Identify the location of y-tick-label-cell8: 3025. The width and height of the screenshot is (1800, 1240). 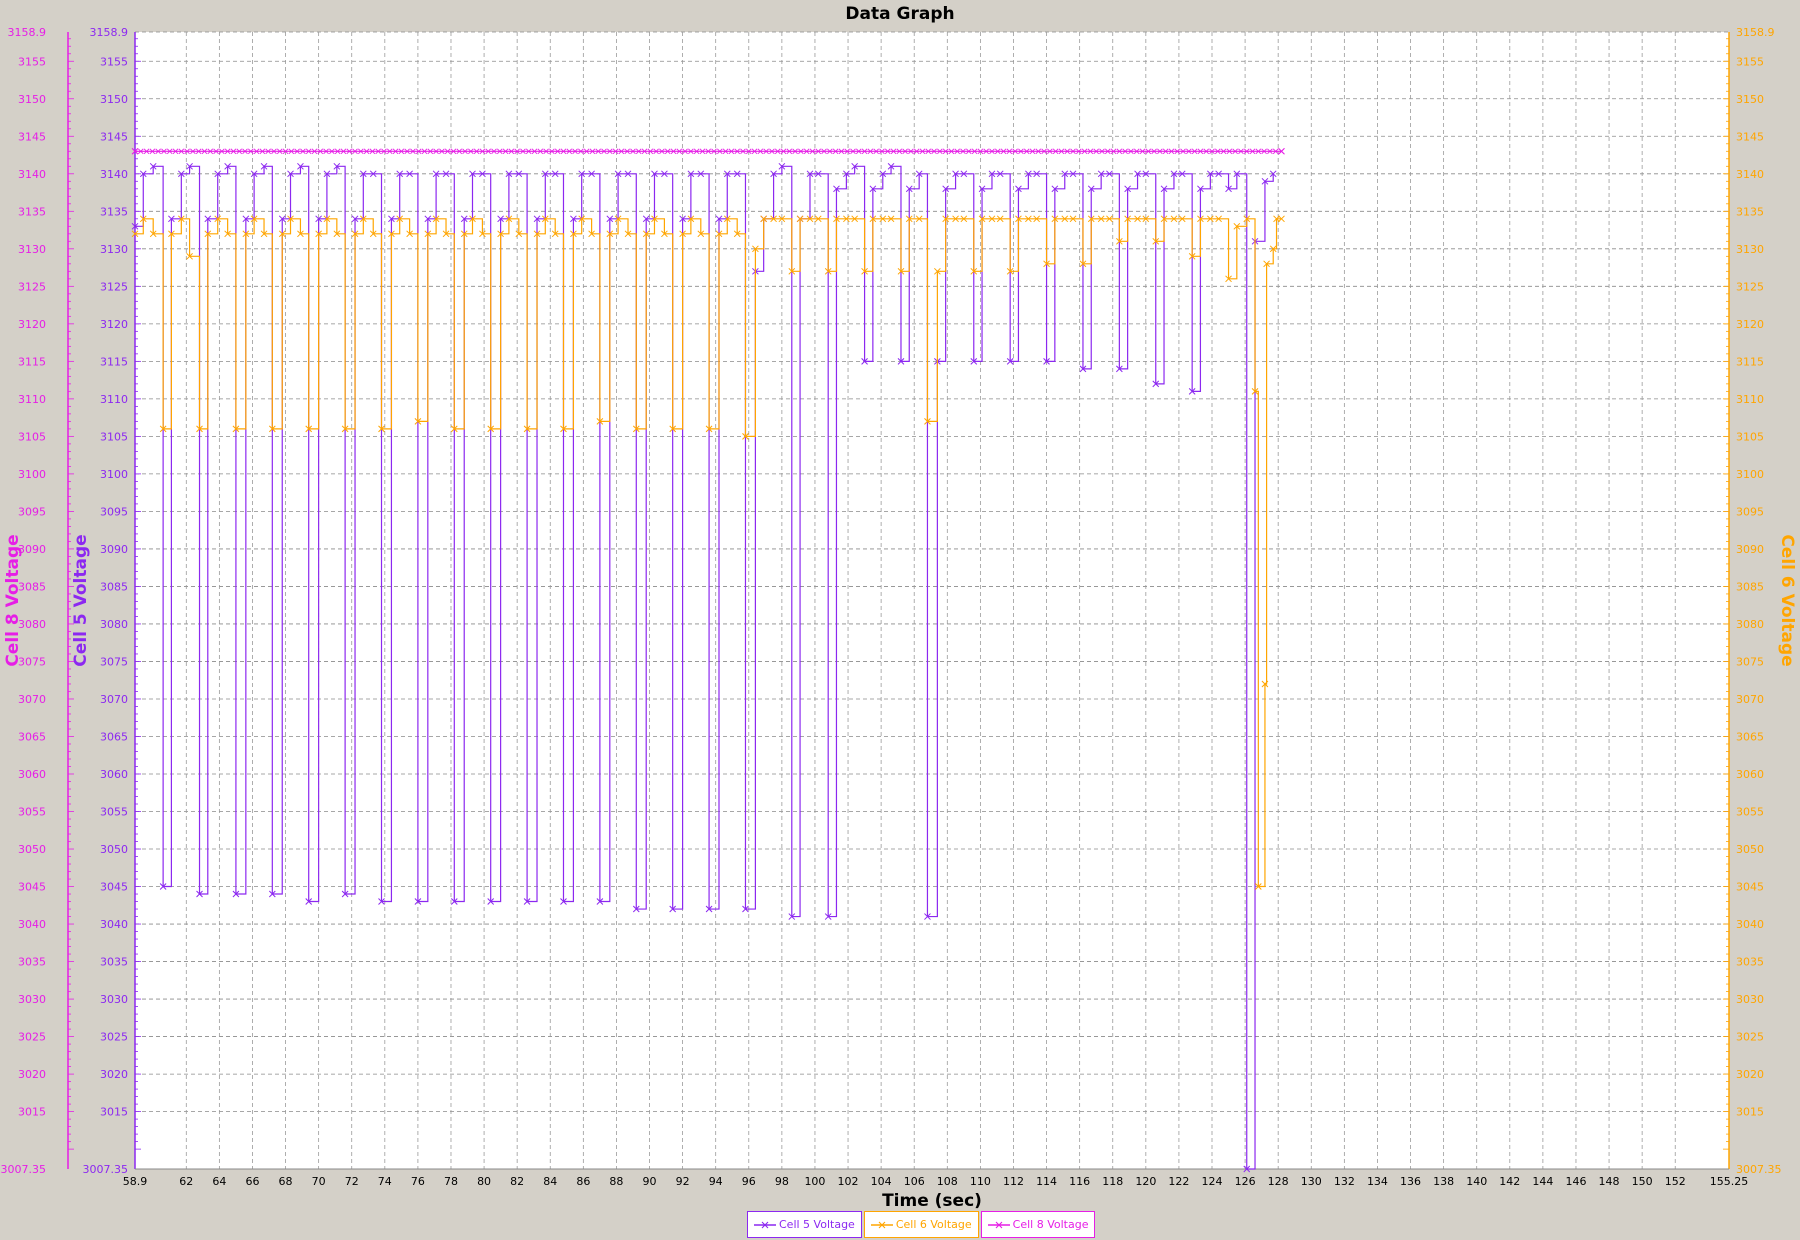
(32, 1037).